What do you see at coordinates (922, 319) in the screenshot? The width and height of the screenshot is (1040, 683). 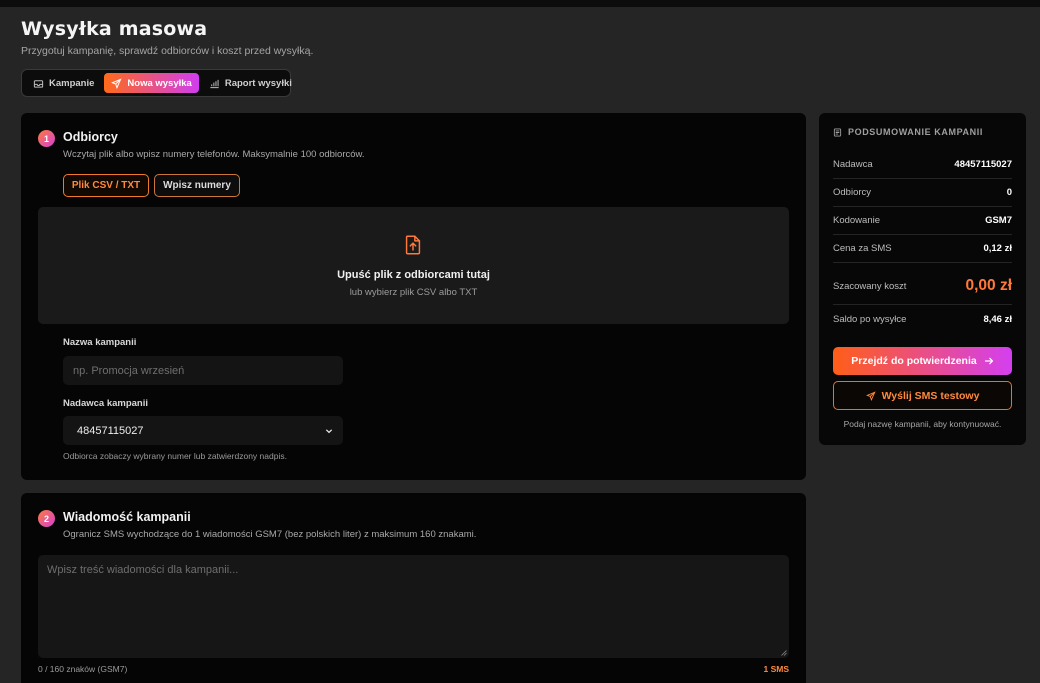 I see `summary-balance-after: Saldo po wysyłce 8,46 zł` at bounding box center [922, 319].